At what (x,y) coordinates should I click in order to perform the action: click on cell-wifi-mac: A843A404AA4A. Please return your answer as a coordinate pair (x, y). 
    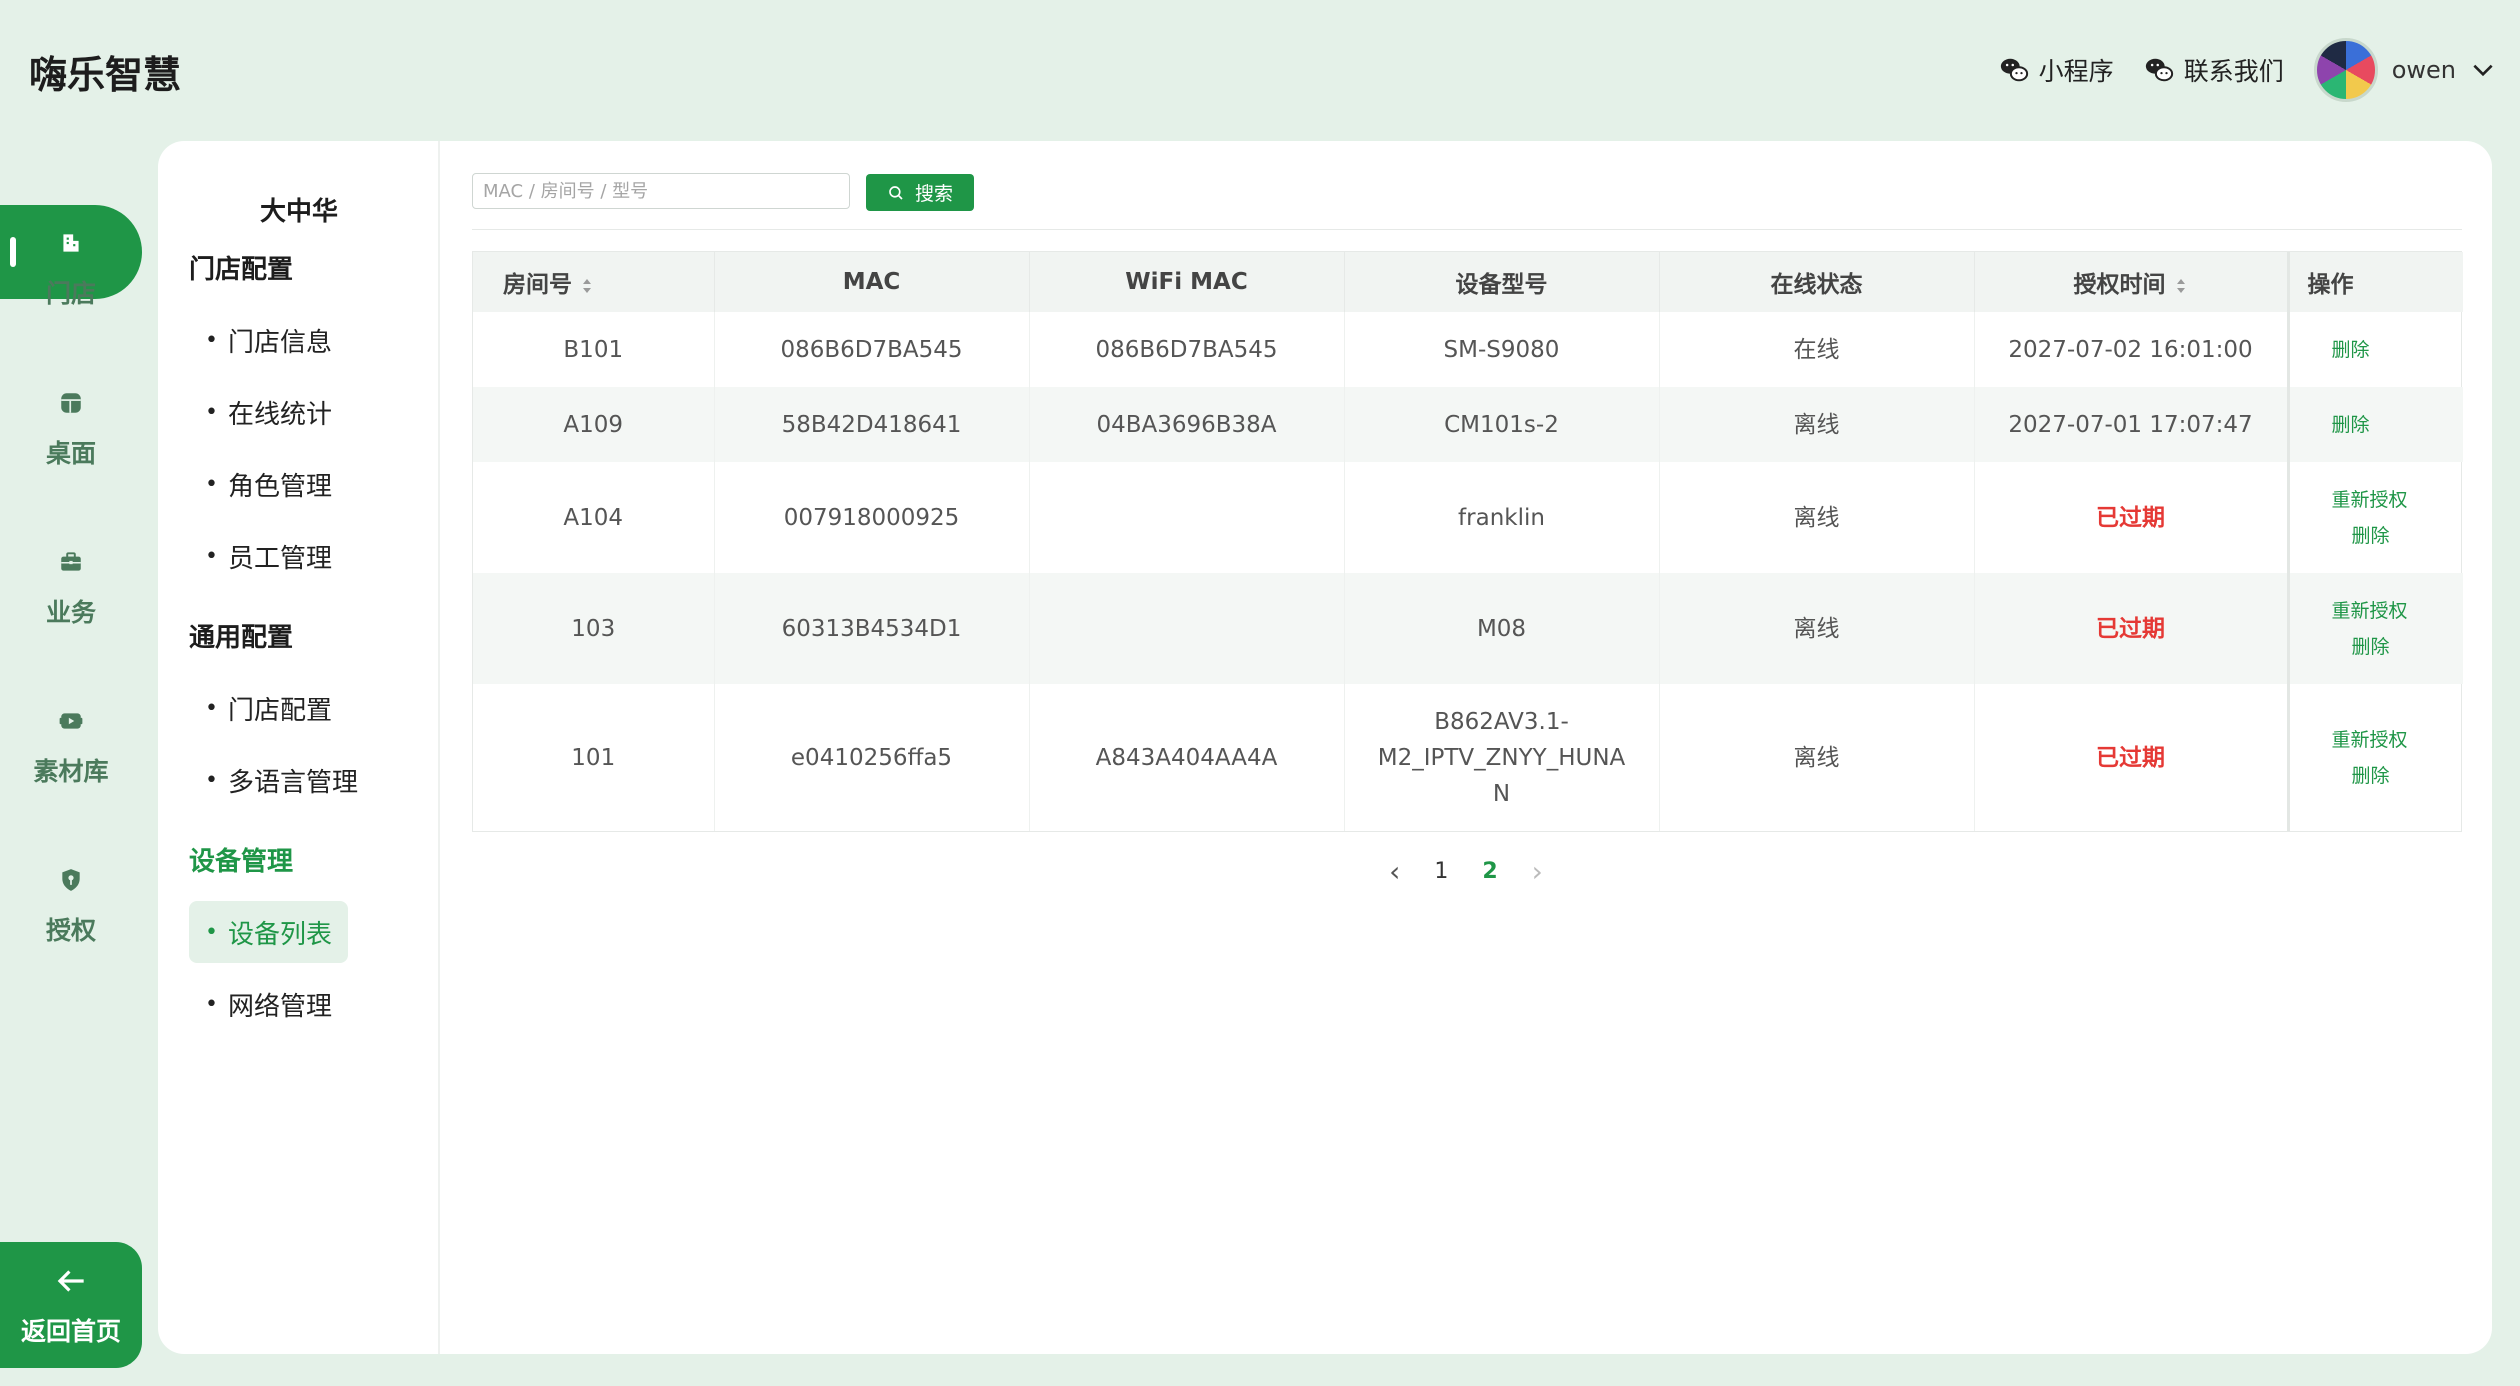
    Looking at the image, I should click on (1187, 757).